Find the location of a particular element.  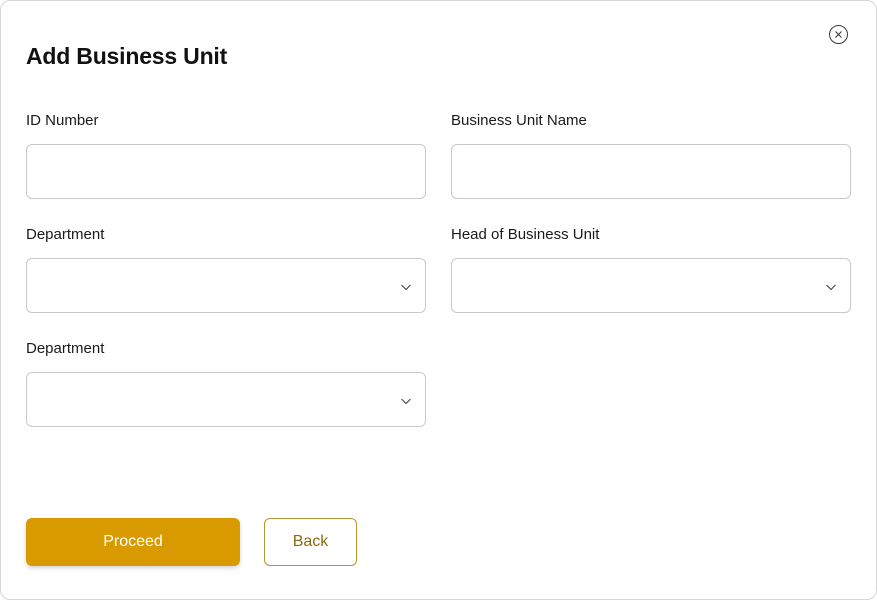

department-label: Department is located at coordinates (65, 234).